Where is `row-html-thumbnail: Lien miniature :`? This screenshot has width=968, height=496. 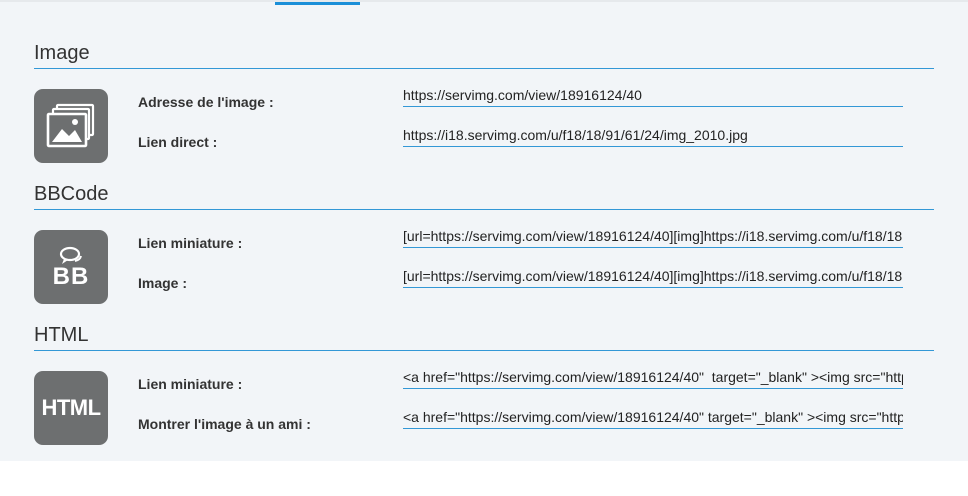 row-html-thumbnail: Lien miniature : is located at coordinates (521, 379).